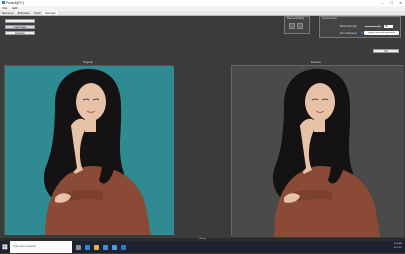  I want to click on original-label: Original, so click(88, 62).